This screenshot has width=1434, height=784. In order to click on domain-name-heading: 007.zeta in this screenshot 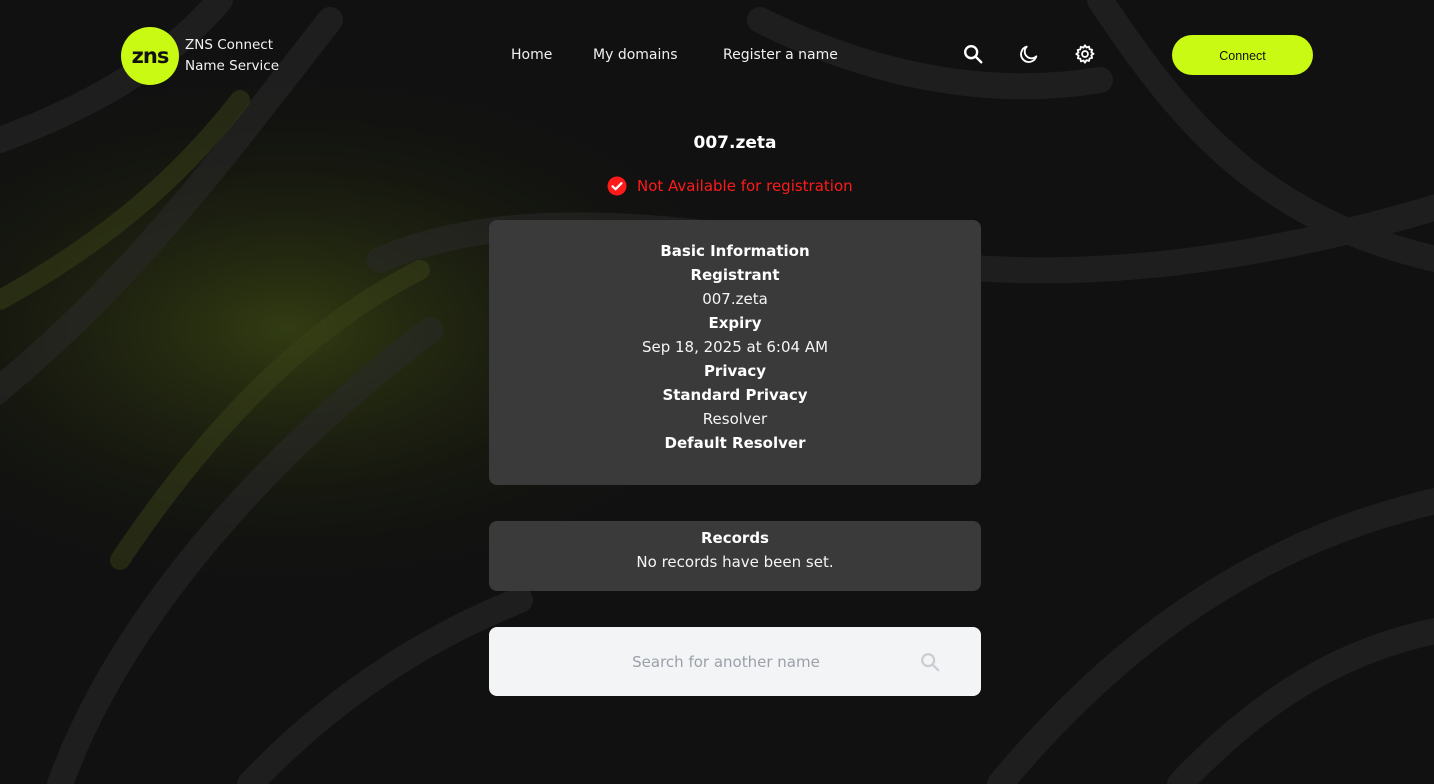, I will do `click(735, 143)`.